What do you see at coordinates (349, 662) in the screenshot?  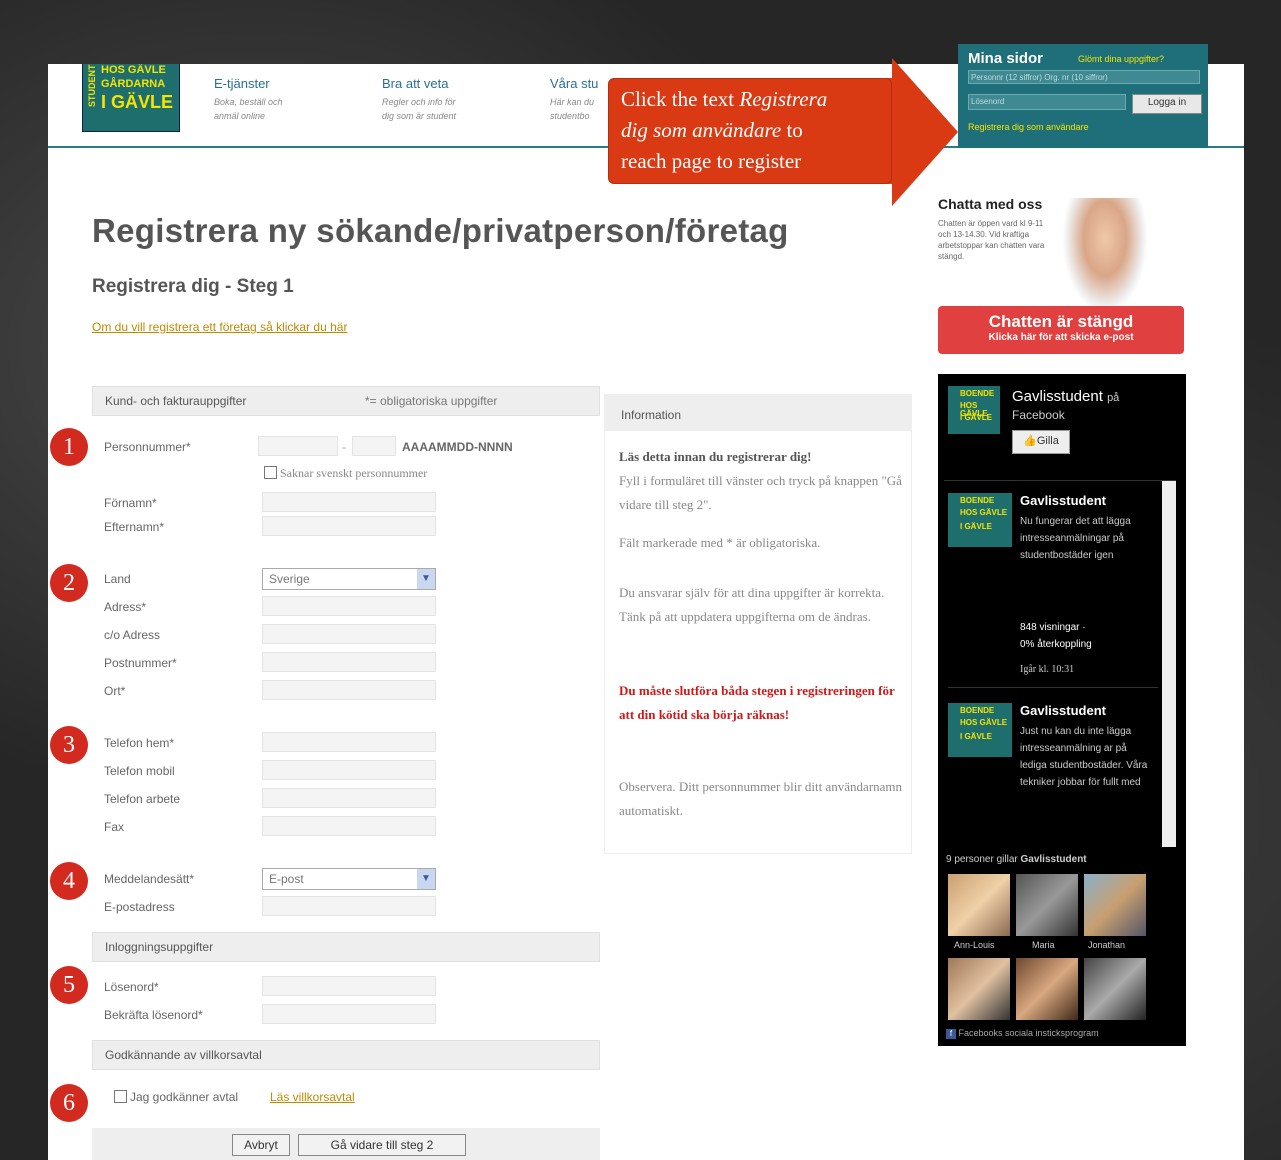 I see `postnummer-input` at bounding box center [349, 662].